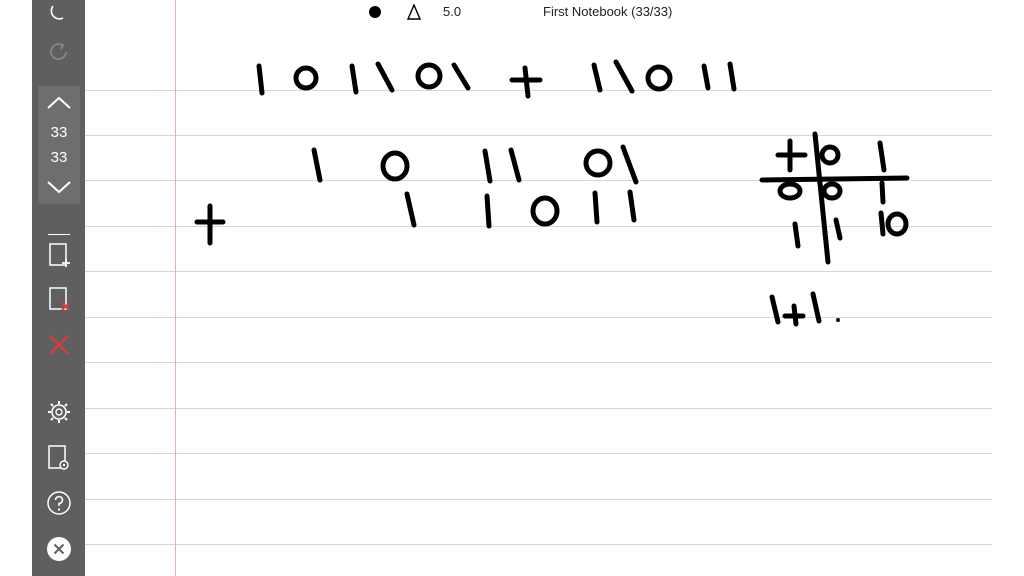 The image size is (1024, 576). What do you see at coordinates (520, 209) in the screenshot?
I see `handwritten-row2` at bounding box center [520, 209].